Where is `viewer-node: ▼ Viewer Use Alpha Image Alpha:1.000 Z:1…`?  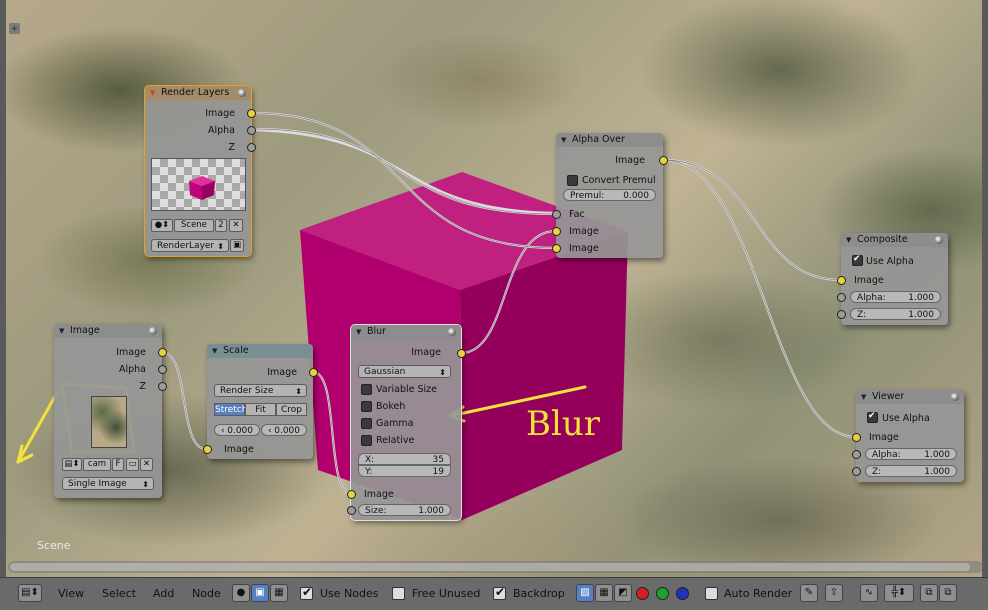
viewer-node: ▼ Viewer Use Alpha Image Alpha:1.000 Z:1… is located at coordinates (908, 436).